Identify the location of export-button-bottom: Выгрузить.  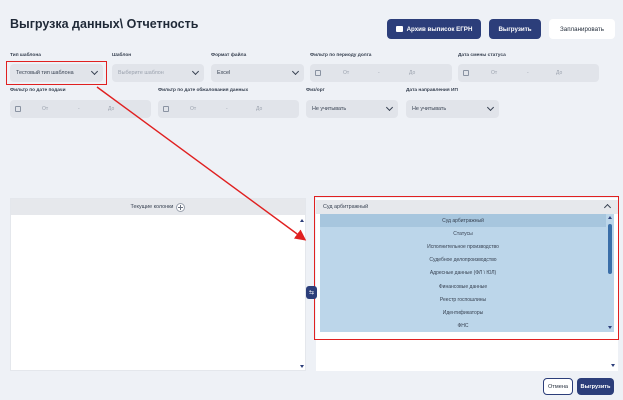
(595, 386).